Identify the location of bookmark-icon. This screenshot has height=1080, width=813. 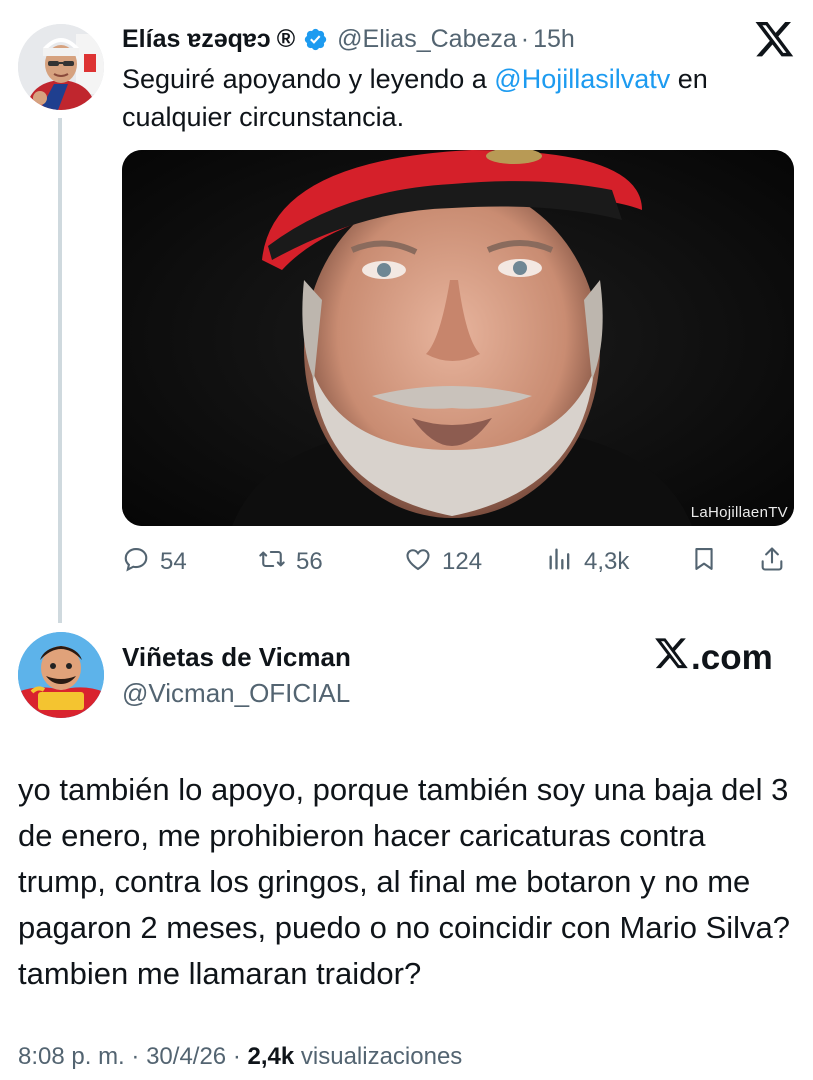
(704, 562).